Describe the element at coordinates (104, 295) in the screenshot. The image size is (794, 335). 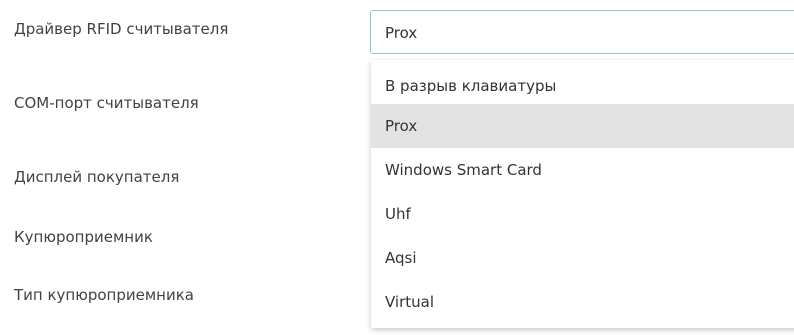
I see `bill-acceptor-type-label: Тип купюроприемника` at that location.